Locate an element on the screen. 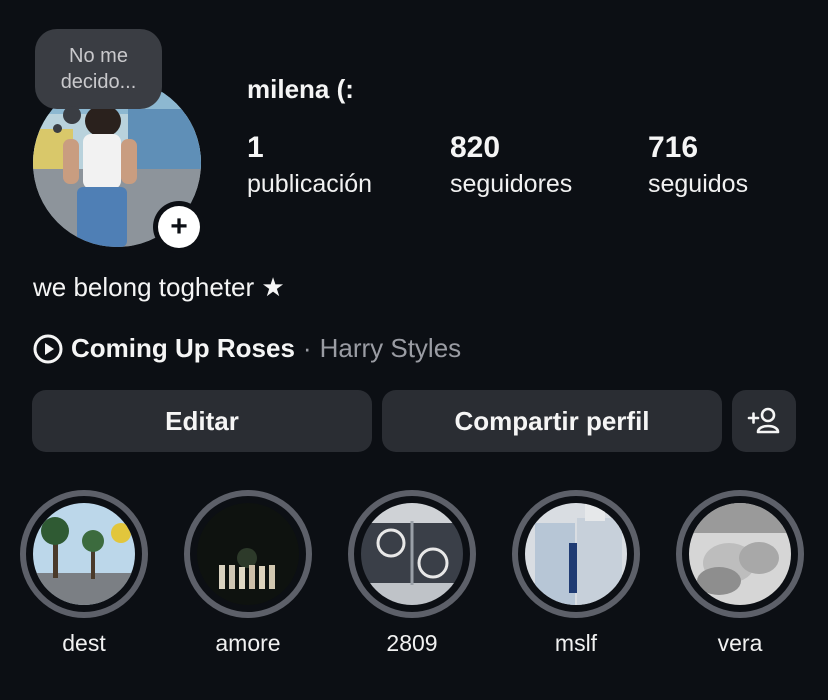 Image resolution: width=828 pixels, height=700 pixels. edit-profile-button: Editar is located at coordinates (202, 421).